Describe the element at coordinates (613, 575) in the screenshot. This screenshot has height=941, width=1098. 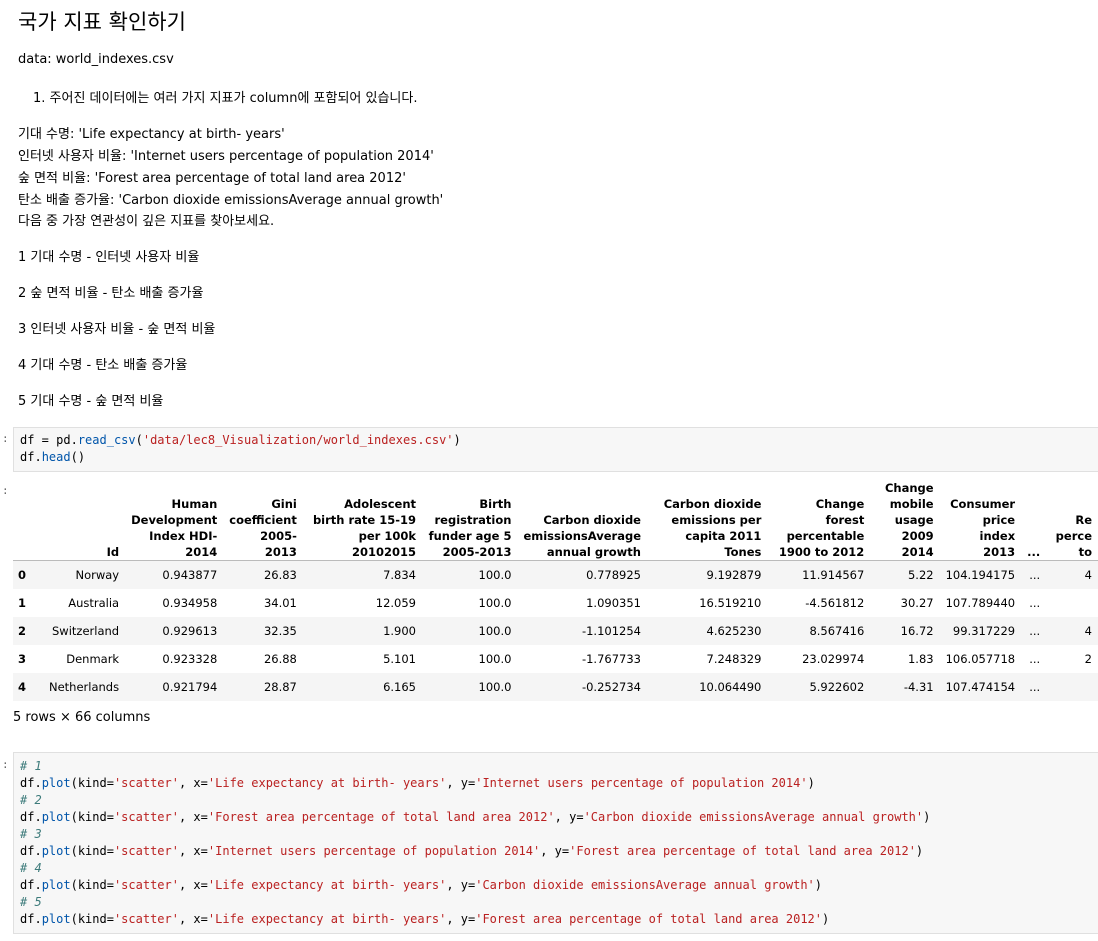
I see `table-cell: 0.778925` at that location.